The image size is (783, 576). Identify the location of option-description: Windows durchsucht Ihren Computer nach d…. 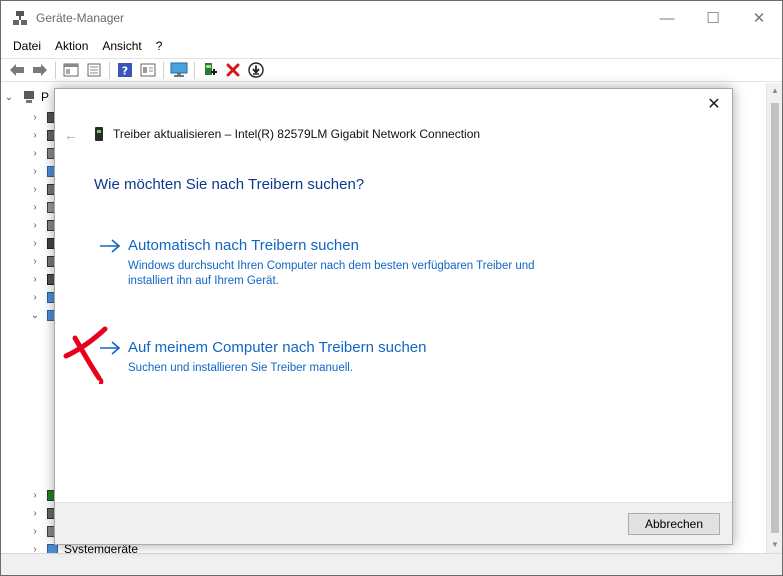
(331, 273).